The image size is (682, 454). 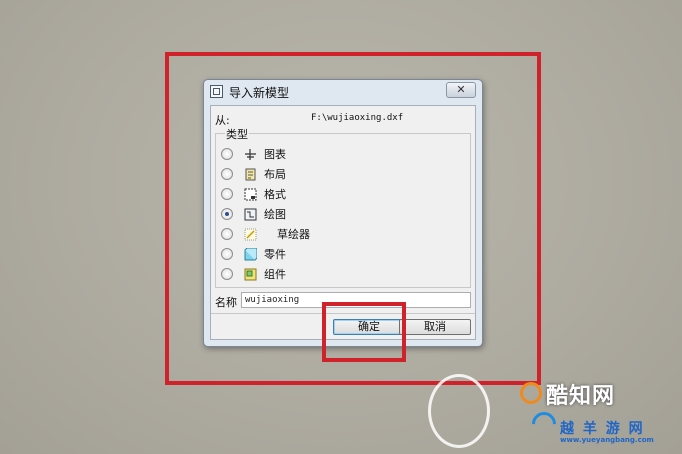 What do you see at coordinates (275, 194) in the screenshot?
I see `type-label: 格式` at bounding box center [275, 194].